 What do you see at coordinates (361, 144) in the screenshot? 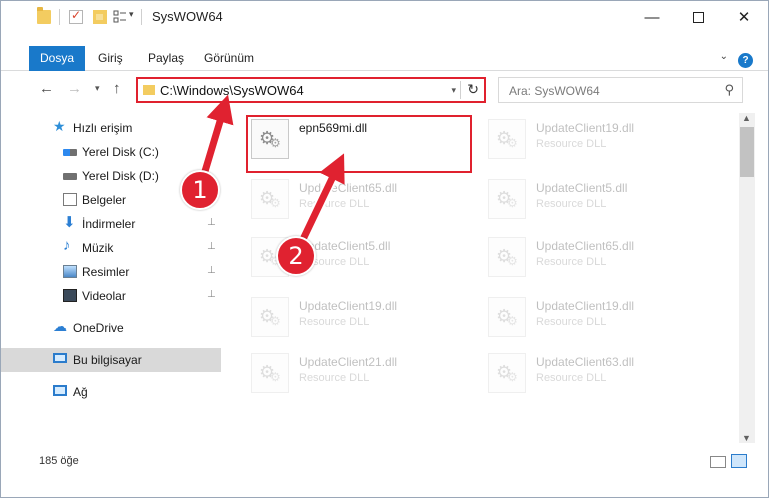
I see `file-item: epn569mi.dll` at bounding box center [361, 144].